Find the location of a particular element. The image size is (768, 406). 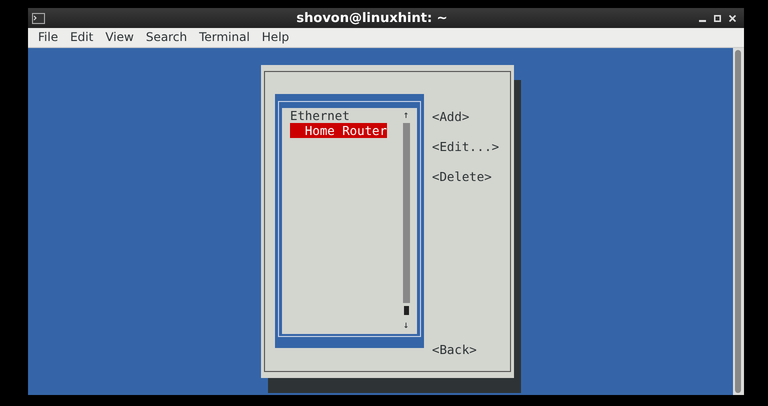

window-title: shovon@linuxhint: ~ is located at coordinates (372, 18).